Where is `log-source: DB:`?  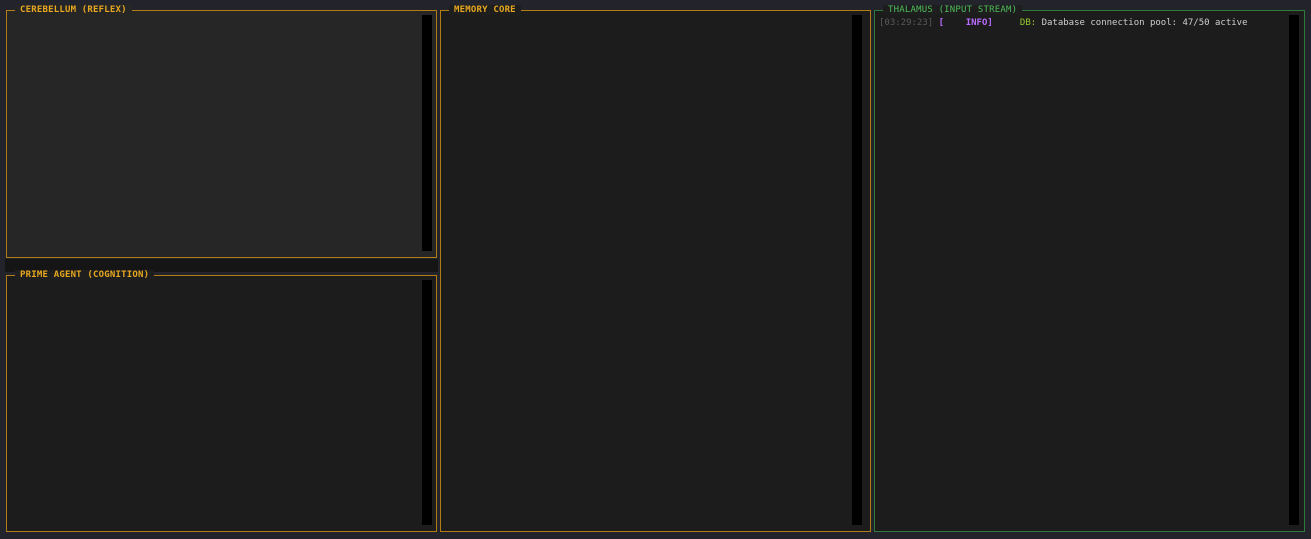
log-source: DB: is located at coordinates (1028, 23).